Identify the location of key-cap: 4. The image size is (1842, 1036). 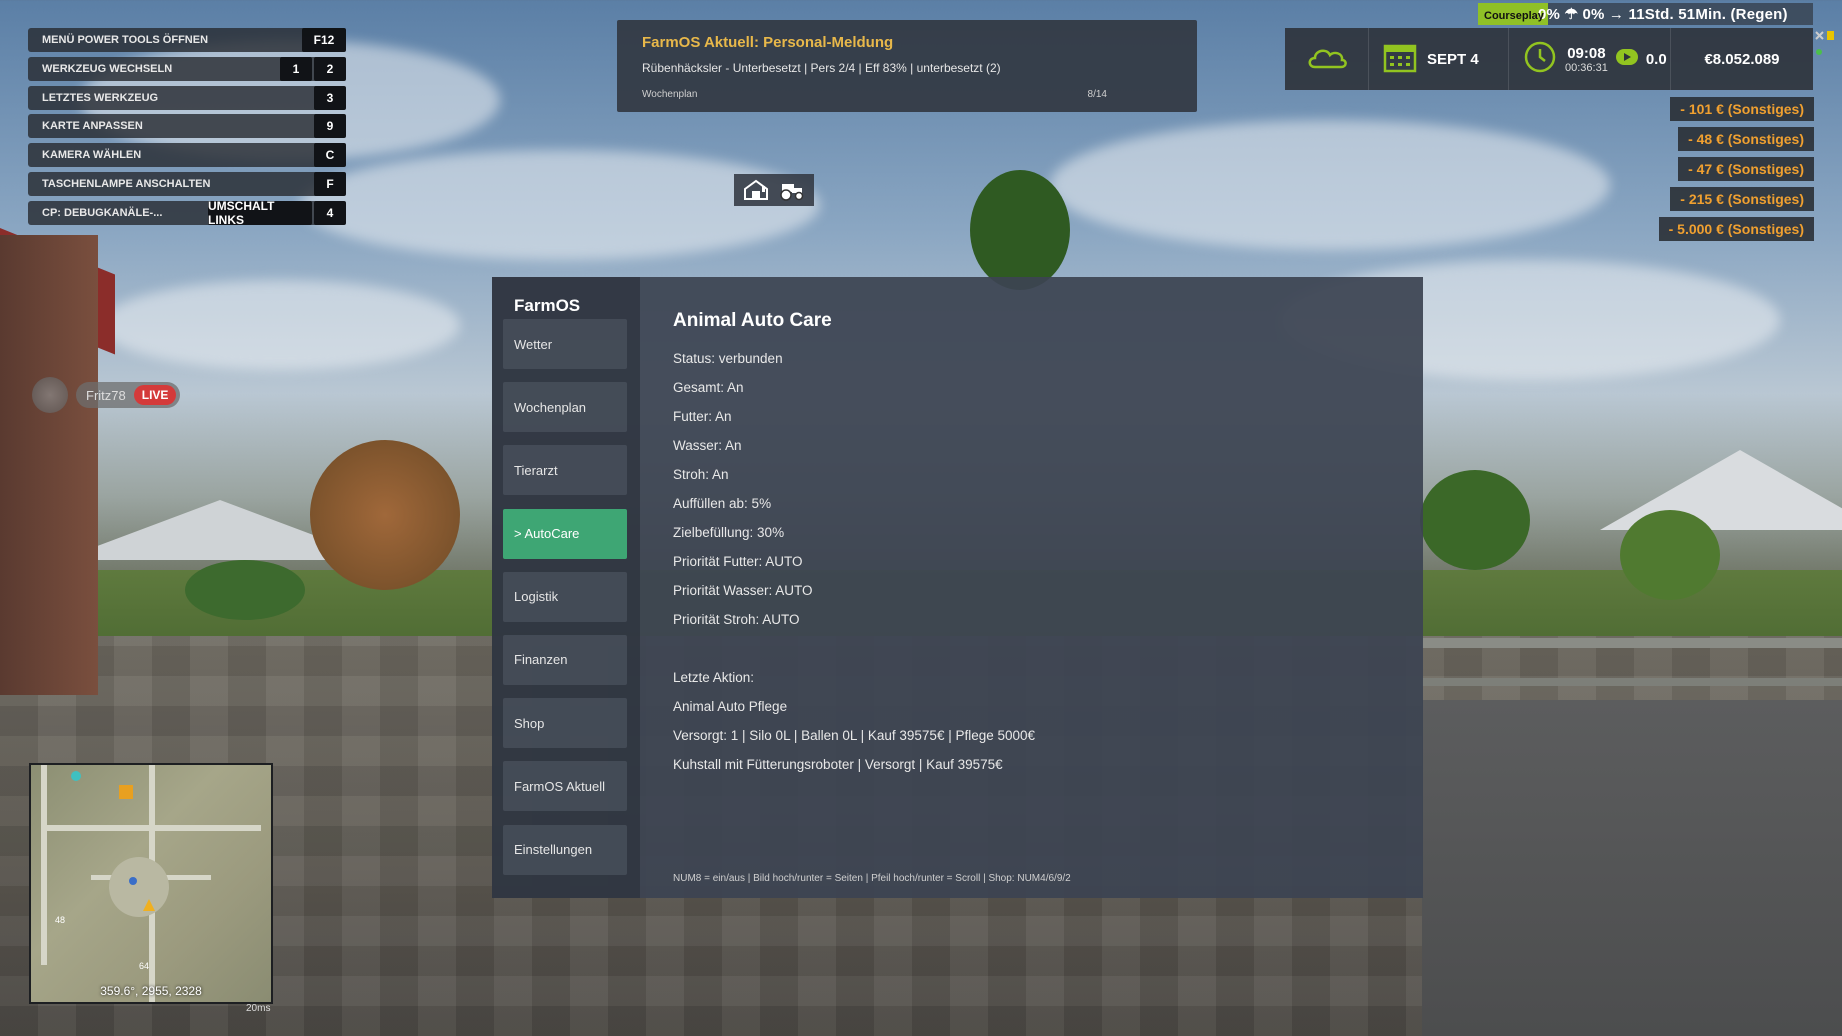
(330, 212).